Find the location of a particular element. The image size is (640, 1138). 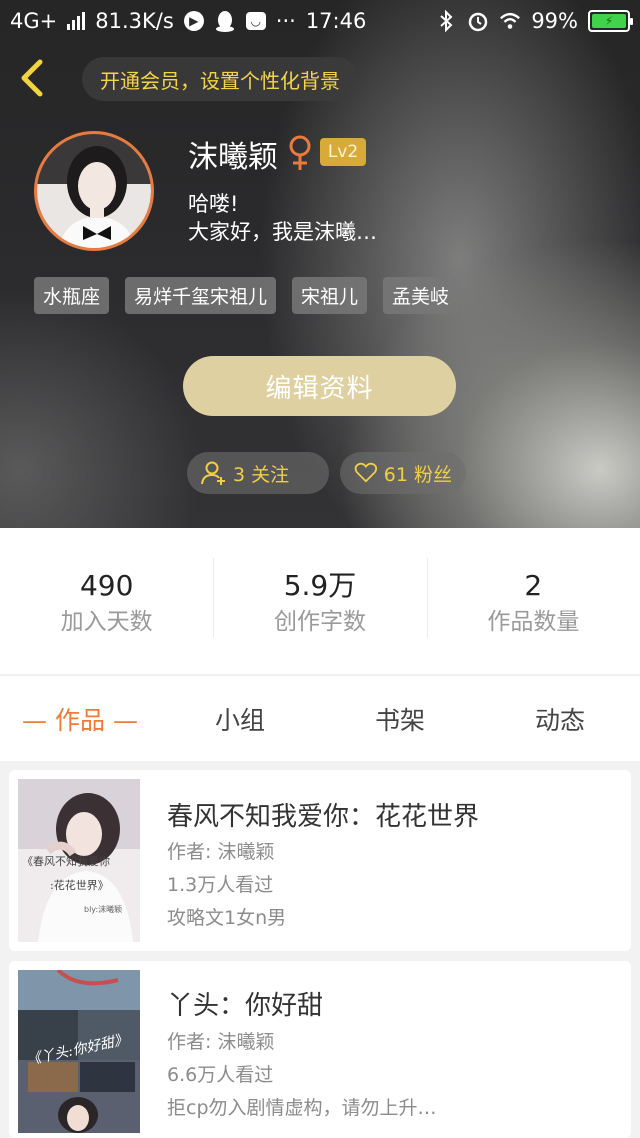

fans-button: 61 粉丝 is located at coordinates (403, 473).